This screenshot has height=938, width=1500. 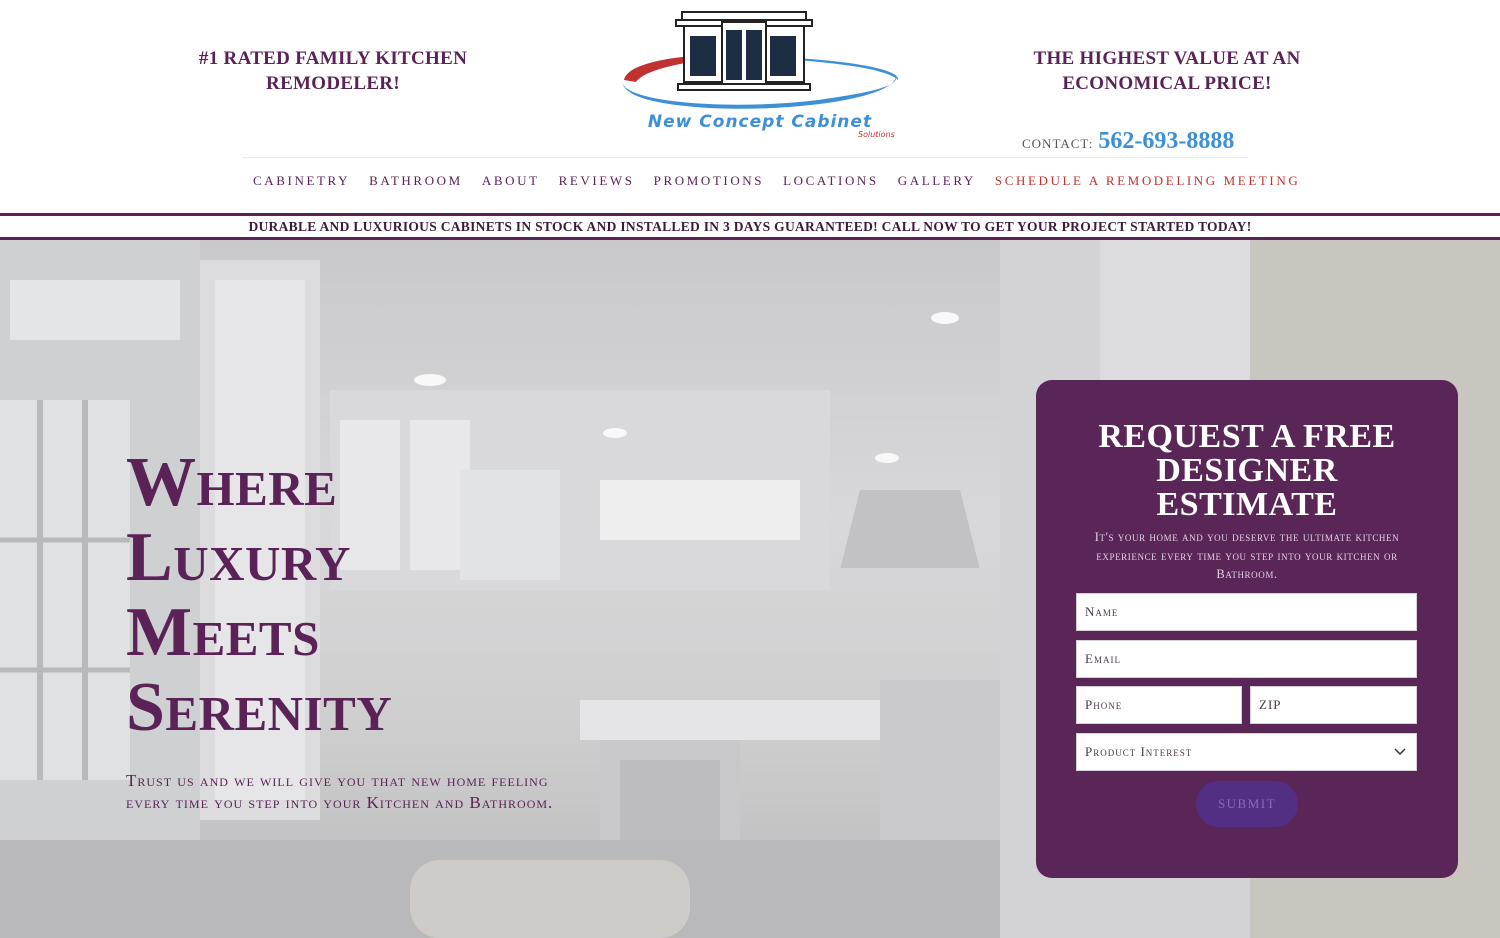 I want to click on site-logo: New Concept Cabinet Solutions, so click(x=760, y=76).